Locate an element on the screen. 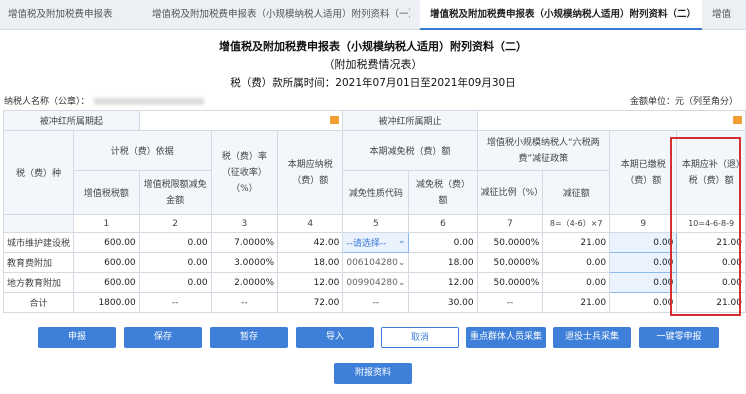 Image resolution: width=746 pixels, height=394 pixels. col-number: 6 is located at coordinates (443, 223).